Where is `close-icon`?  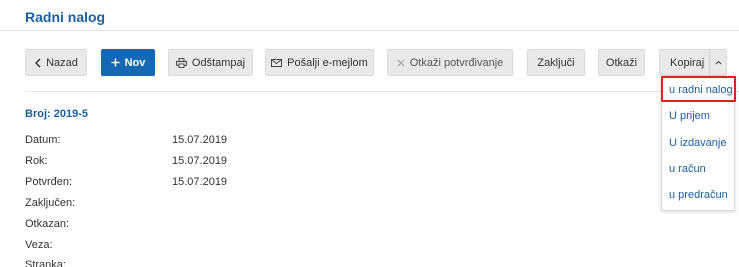 close-icon is located at coordinates (401, 63).